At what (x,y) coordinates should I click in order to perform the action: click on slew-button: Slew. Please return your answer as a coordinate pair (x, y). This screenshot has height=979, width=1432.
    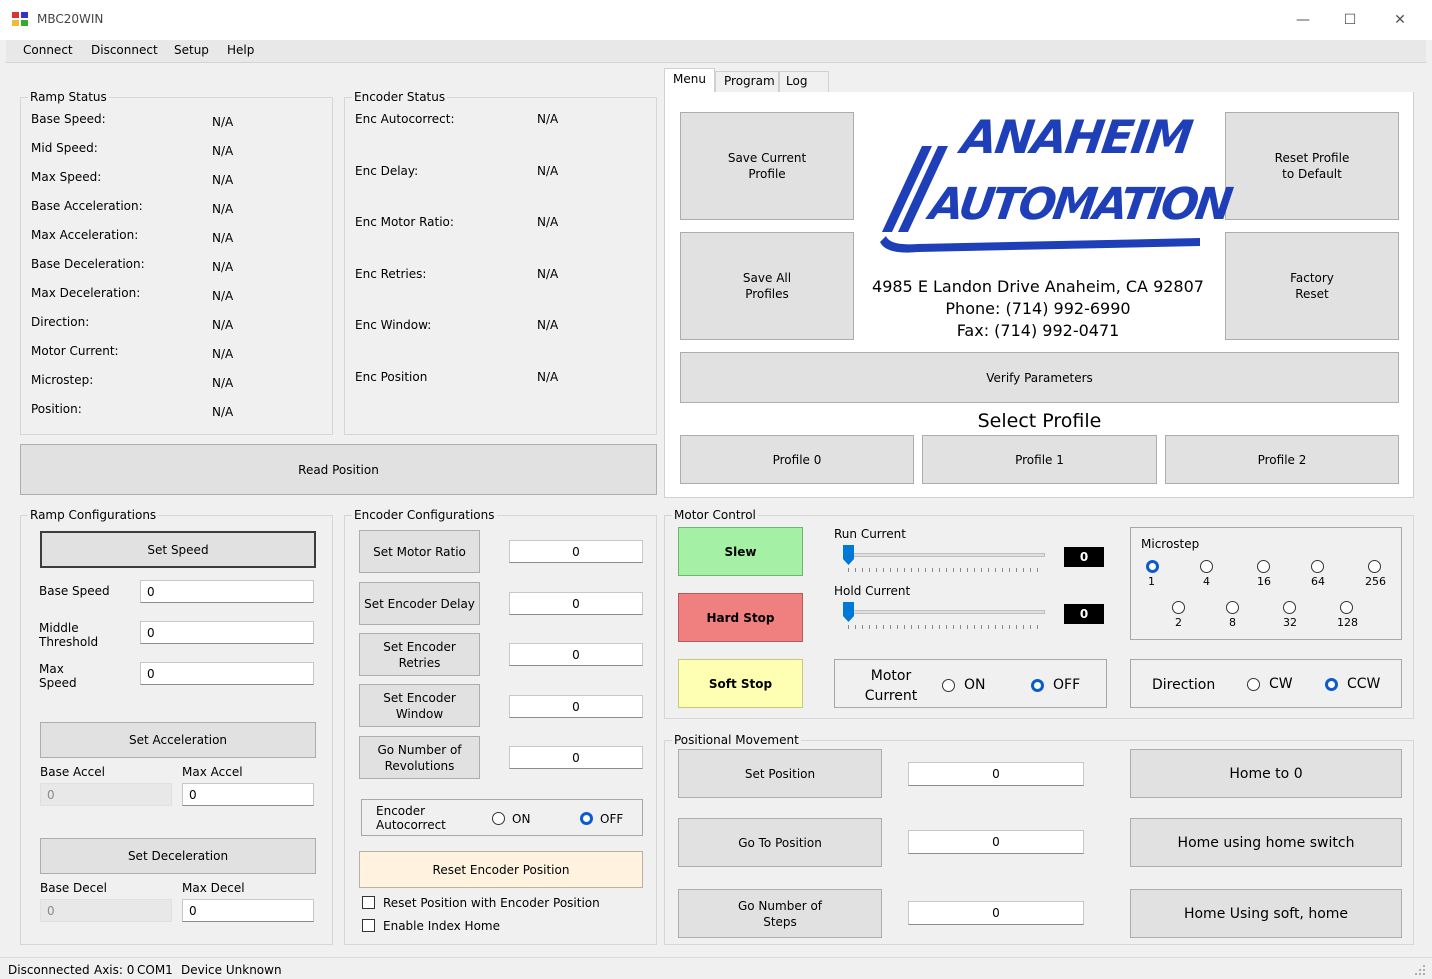
    Looking at the image, I should click on (740, 551).